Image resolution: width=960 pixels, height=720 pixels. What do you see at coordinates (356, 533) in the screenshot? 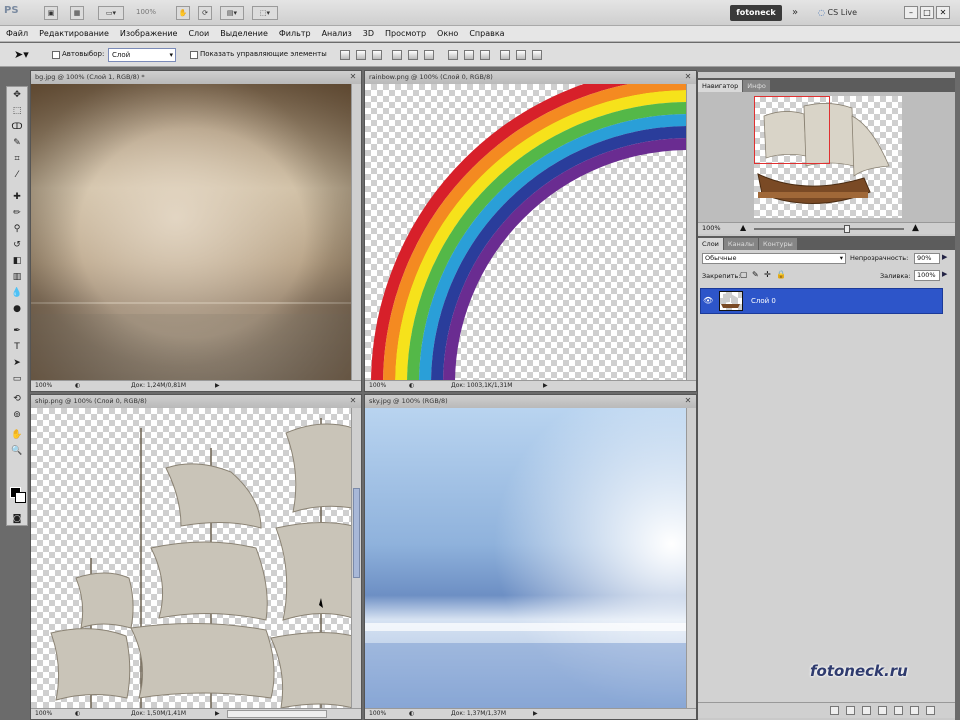
I see `scrollbar-thumb` at bounding box center [356, 533].